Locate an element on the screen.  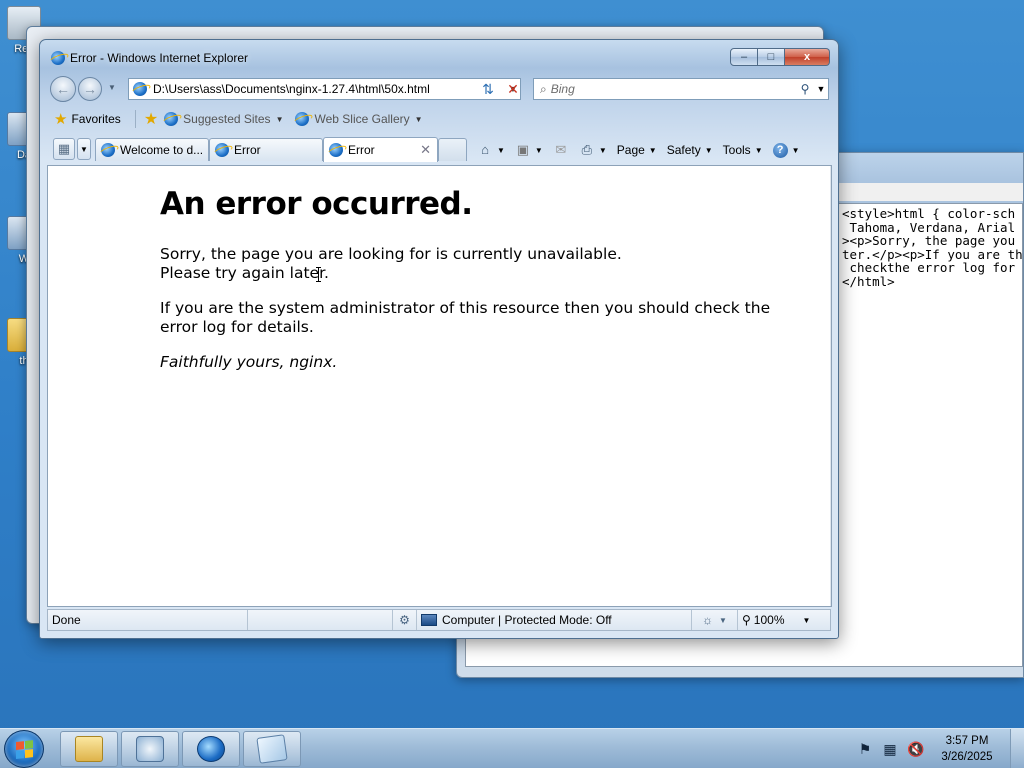
security-zone: Computer | Protected Mode: Off is located at coordinates (554, 620).